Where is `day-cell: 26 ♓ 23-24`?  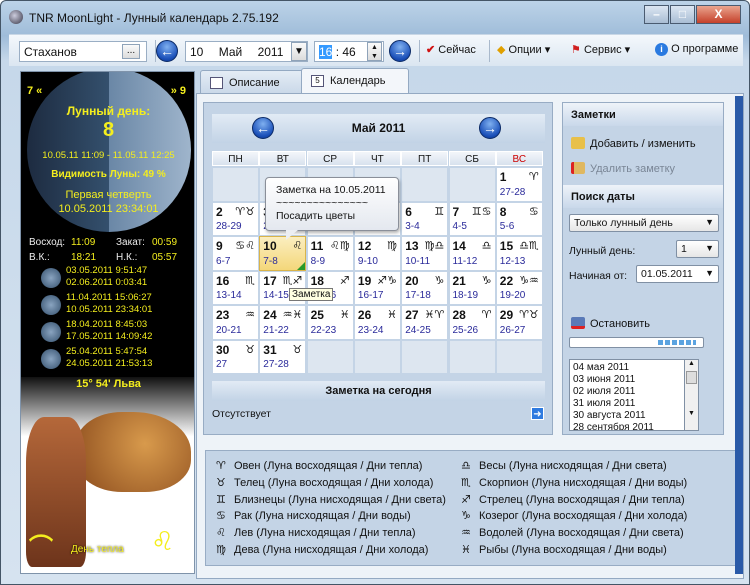 day-cell: 26 ♓ 23-24 is located at coordinates (377, 322).